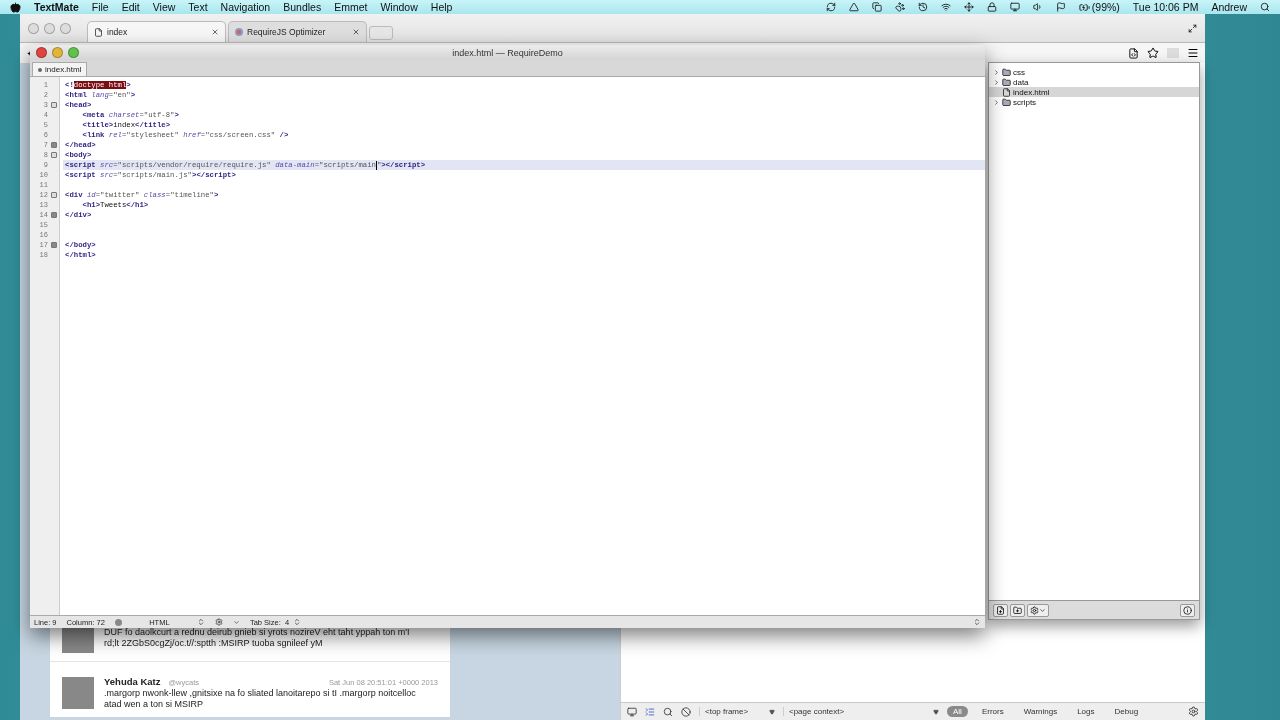  I want to click on window-title: index.html — RequireDemo, so click(507, 52).